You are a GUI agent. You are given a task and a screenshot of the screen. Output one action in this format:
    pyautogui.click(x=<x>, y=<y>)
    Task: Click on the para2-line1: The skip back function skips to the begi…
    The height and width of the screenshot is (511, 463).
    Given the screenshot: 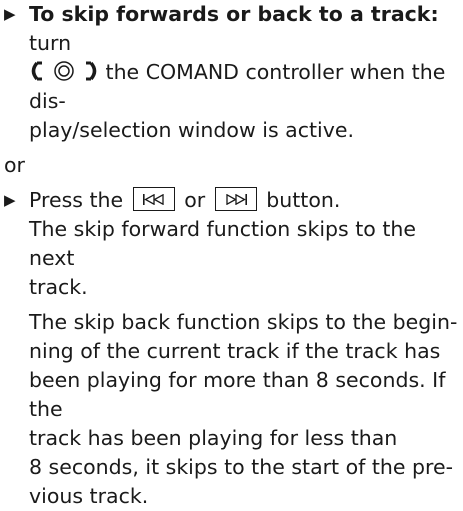 What is the action you would take?
    pyautogui.click(x=243, y=322)
    